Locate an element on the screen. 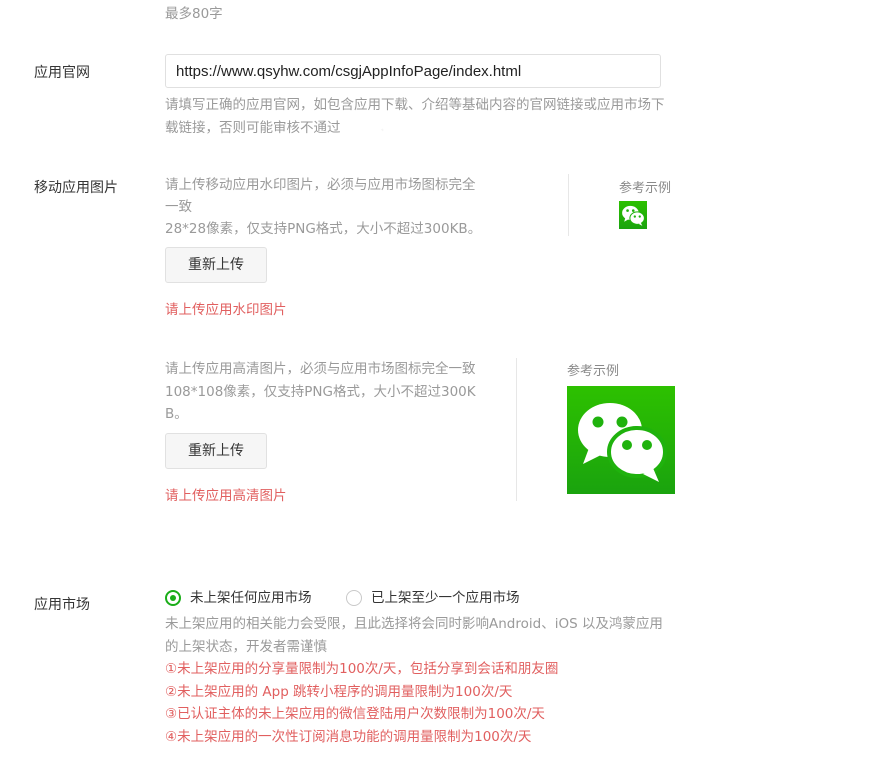 The image size is (879, 773). reupload-hd-button: 重新上传 is located at coordinates (216, 451).